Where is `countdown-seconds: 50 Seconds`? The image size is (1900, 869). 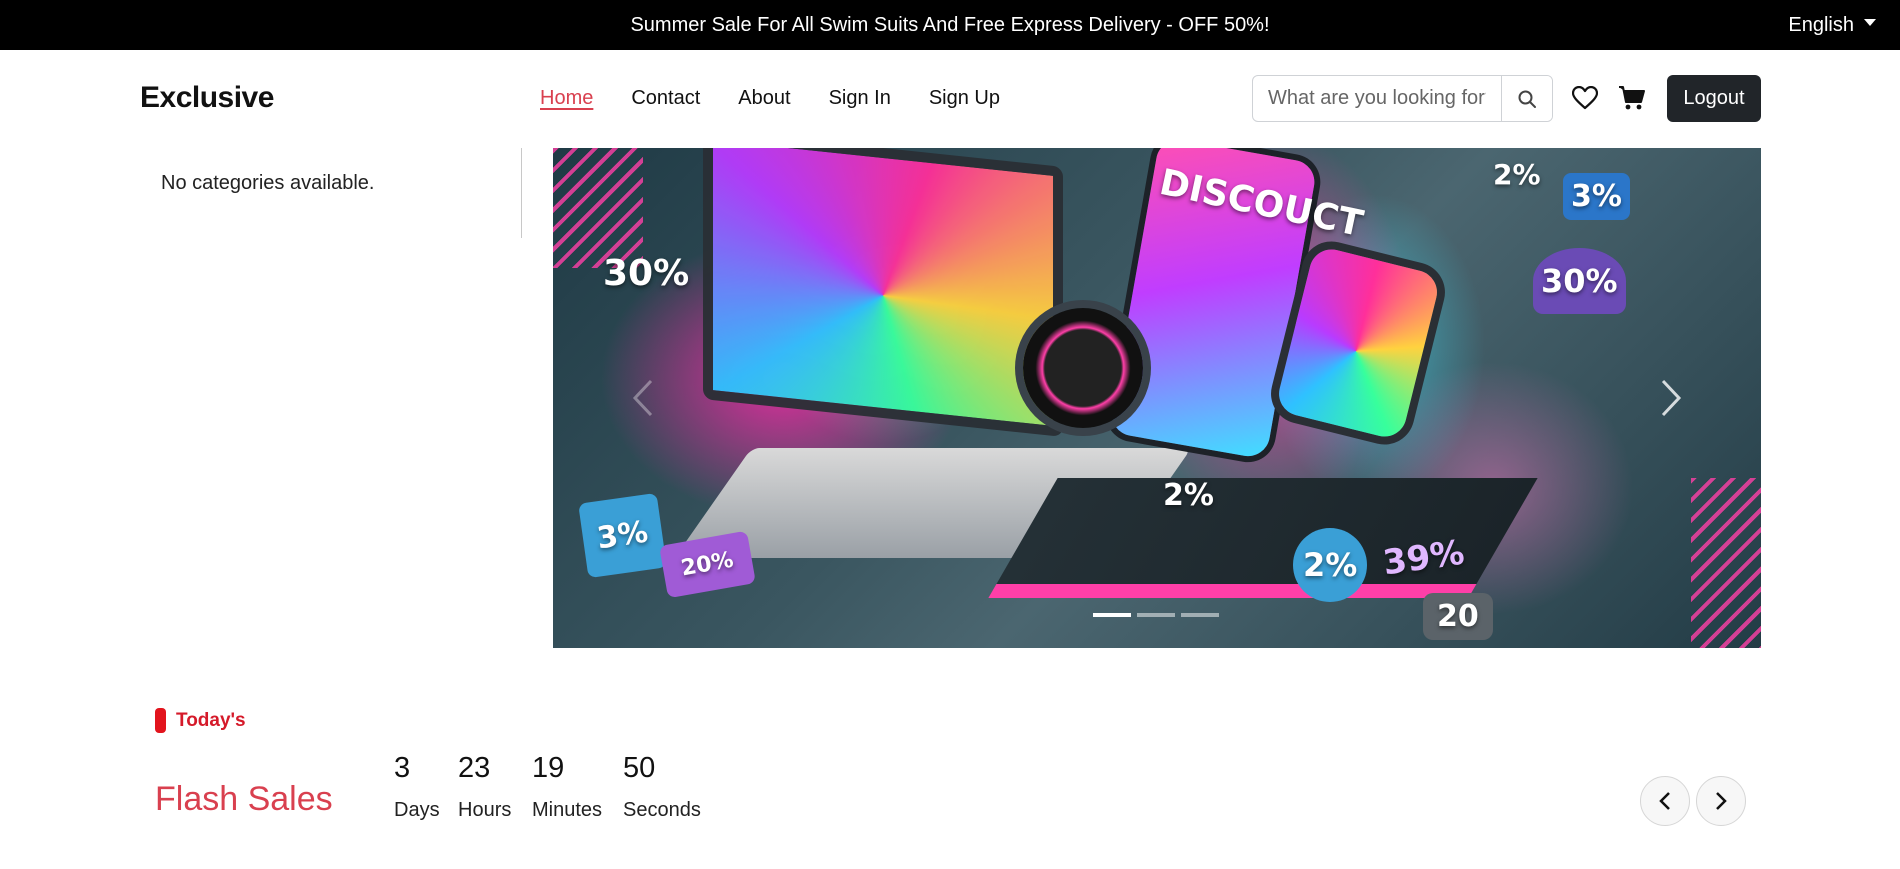 countdown-seconds: 50 Seconds is located at coordinates (662, 787).